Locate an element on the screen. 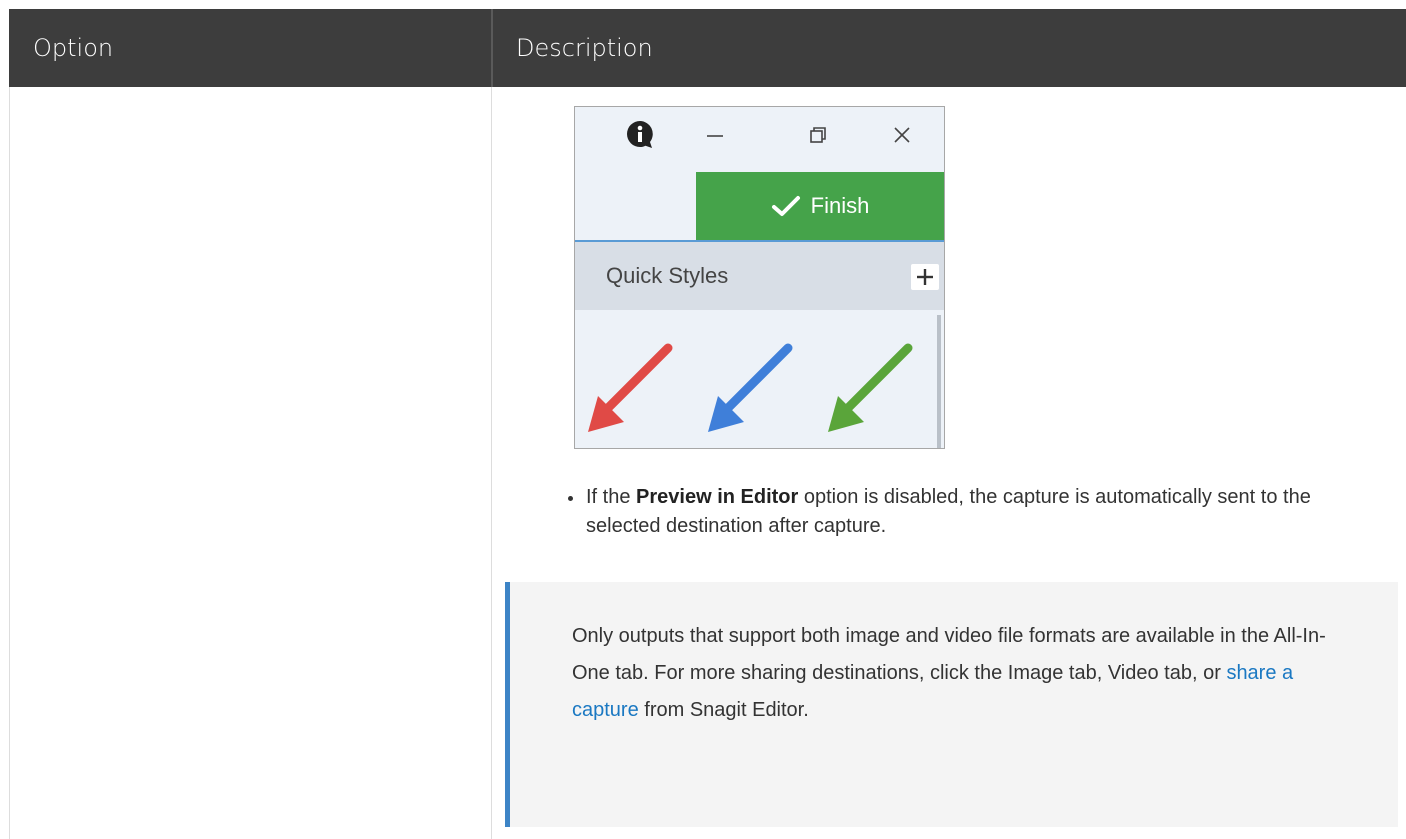  finish-button: Finish is located at coordinates (820, 206).